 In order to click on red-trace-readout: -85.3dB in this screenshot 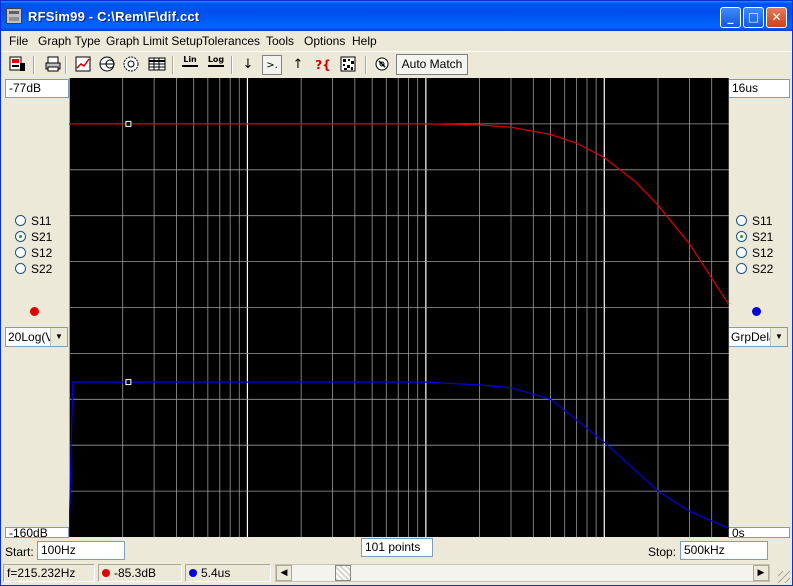, I will do `click(140, 573)`.